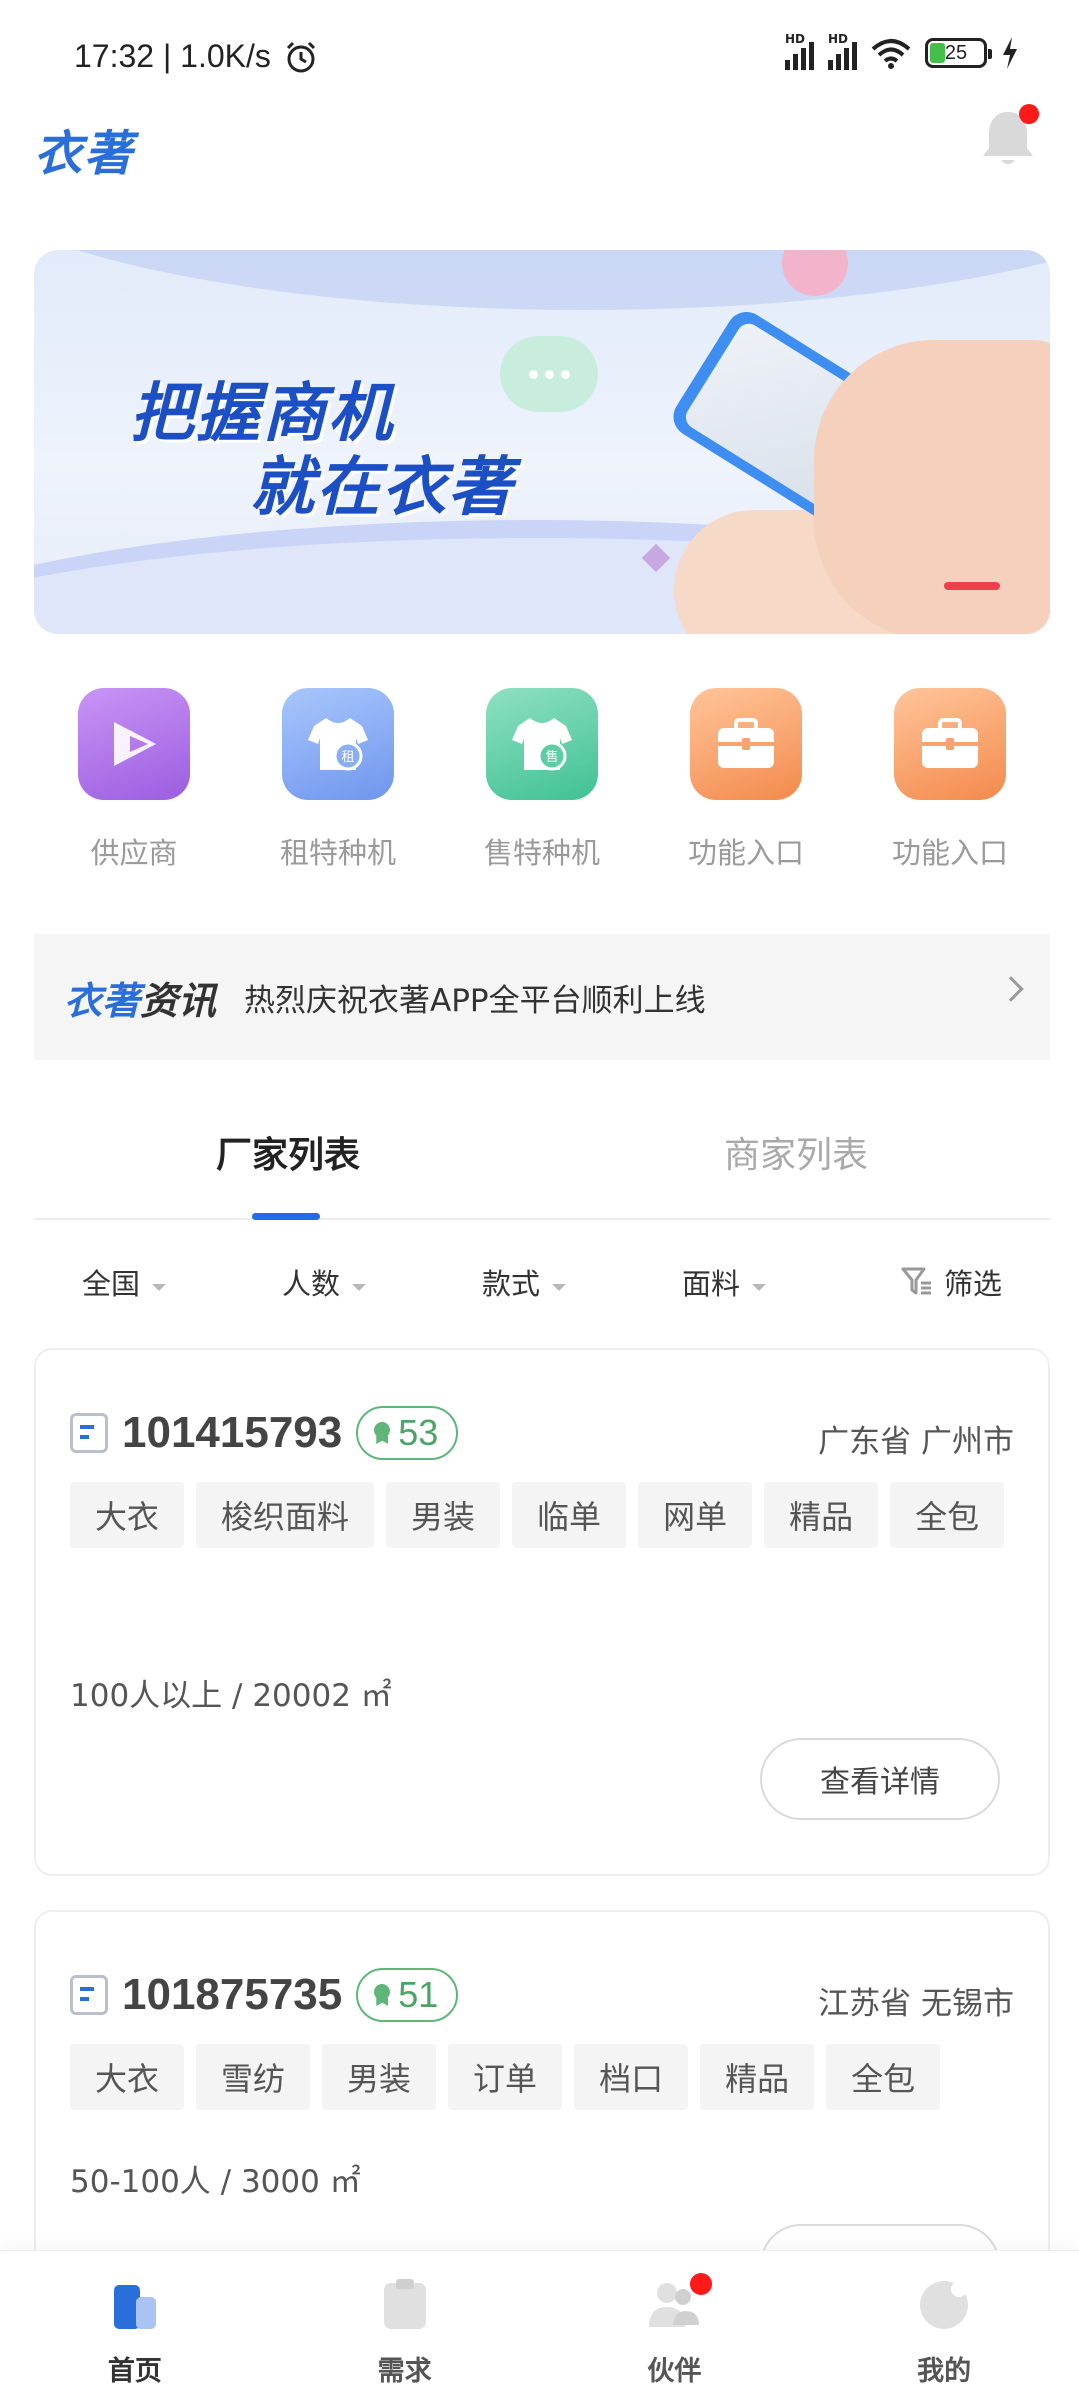 This screenshot has height=2399, width=1079. I want to click on tag-list: 大衣 雪纺 男装 订单 档口 精品 全包, so click(540, 2077).